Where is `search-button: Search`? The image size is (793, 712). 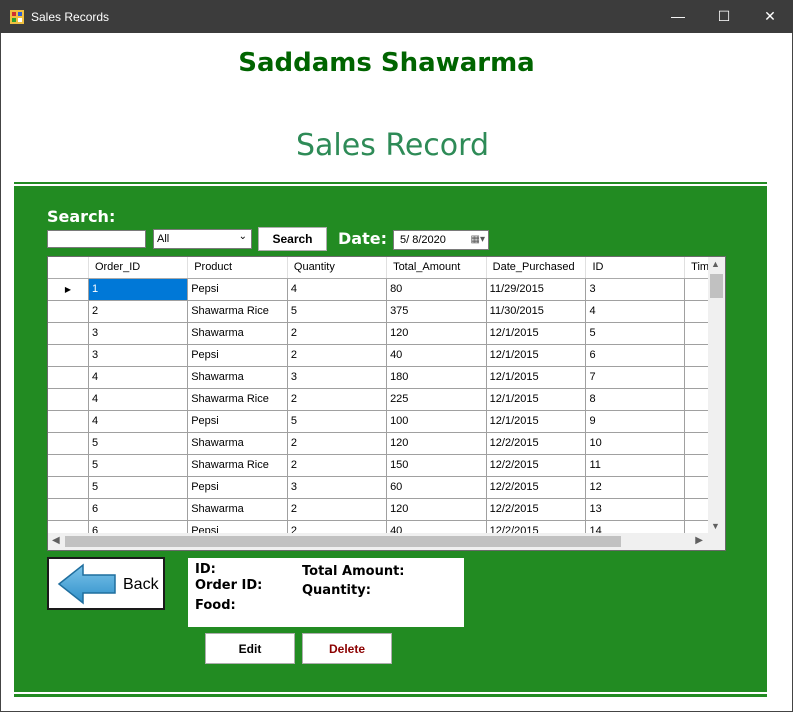
search-button: Search is located at coordinates (292, 239).